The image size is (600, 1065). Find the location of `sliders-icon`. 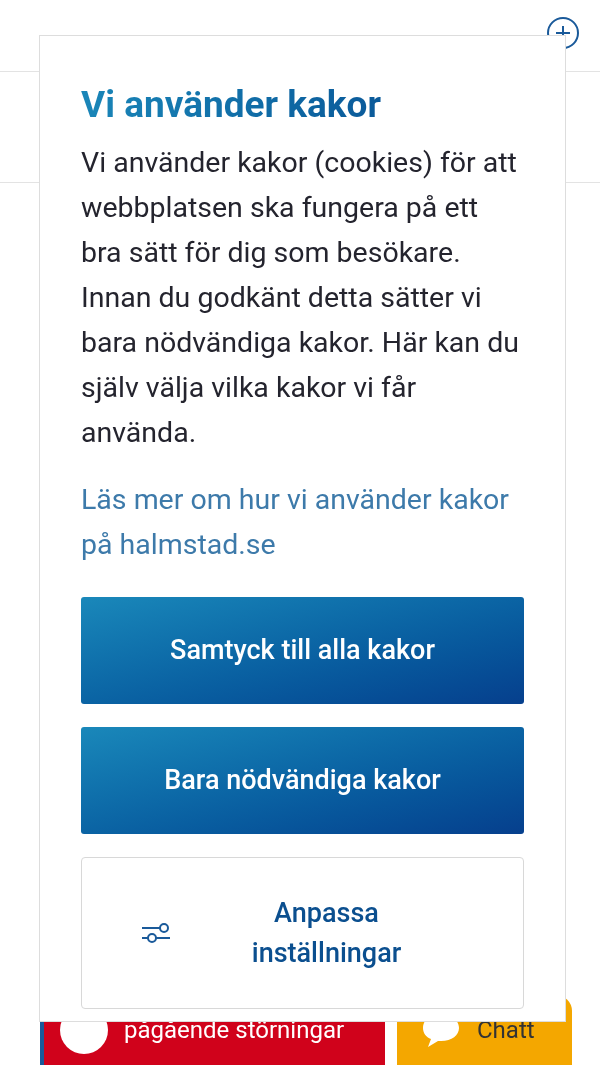

sliders-icon is located at coordinates (156, 933).